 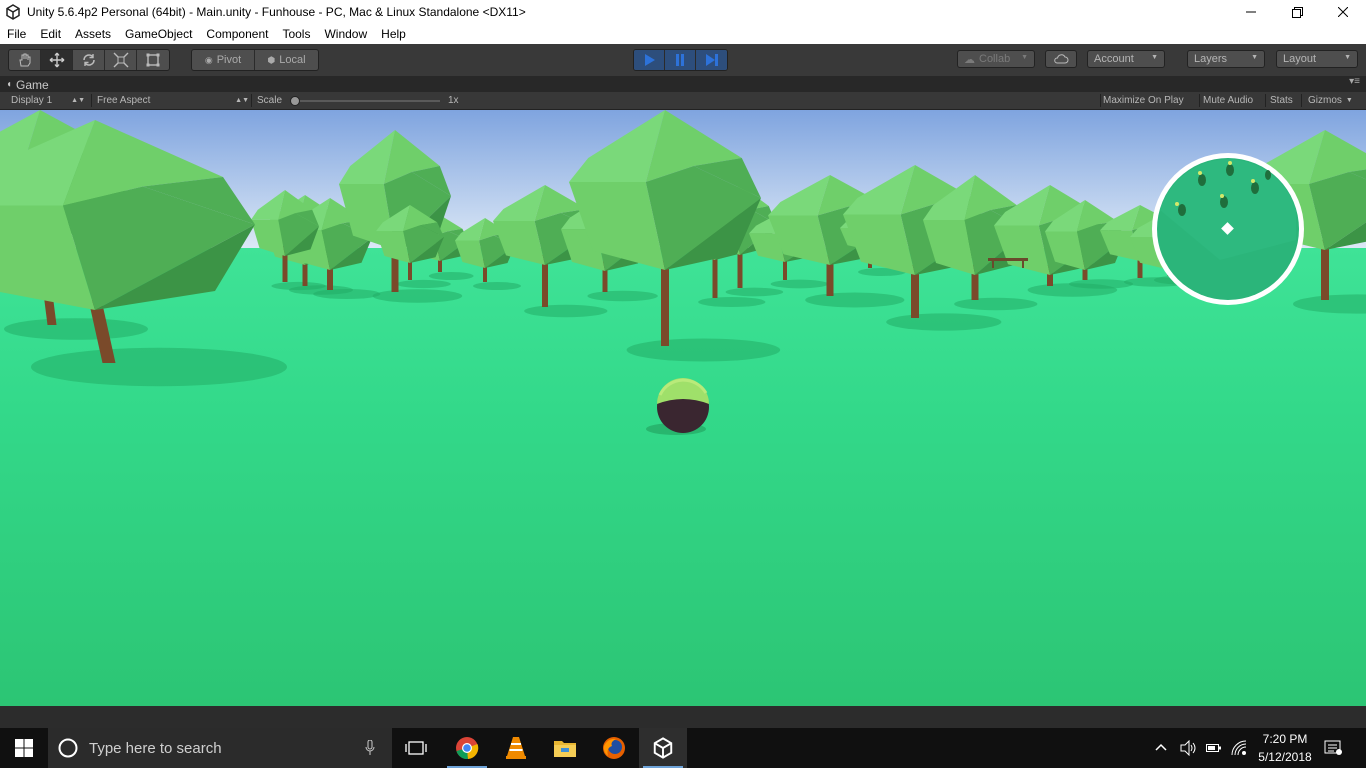 What do you see at coordinates (1354, 81) in the screenshot?
I see `tab-menu-icon: ▾≡` at bounding box center [1354, 81].